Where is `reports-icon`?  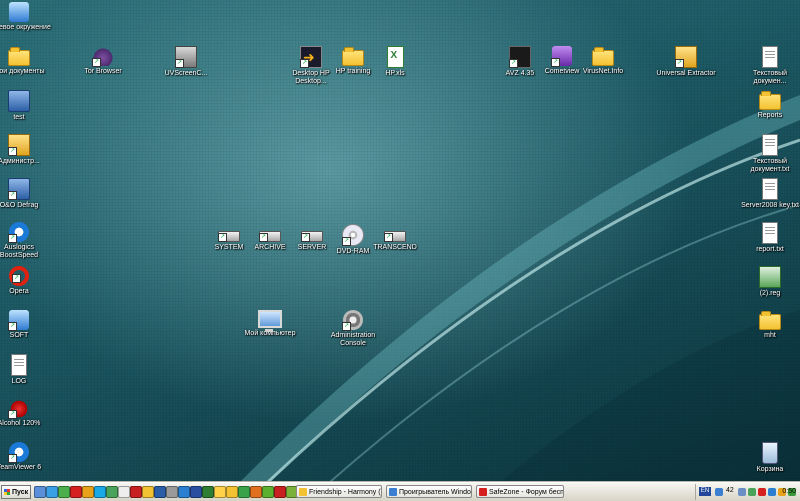 reports-icon is located at coordinates (770, 100).